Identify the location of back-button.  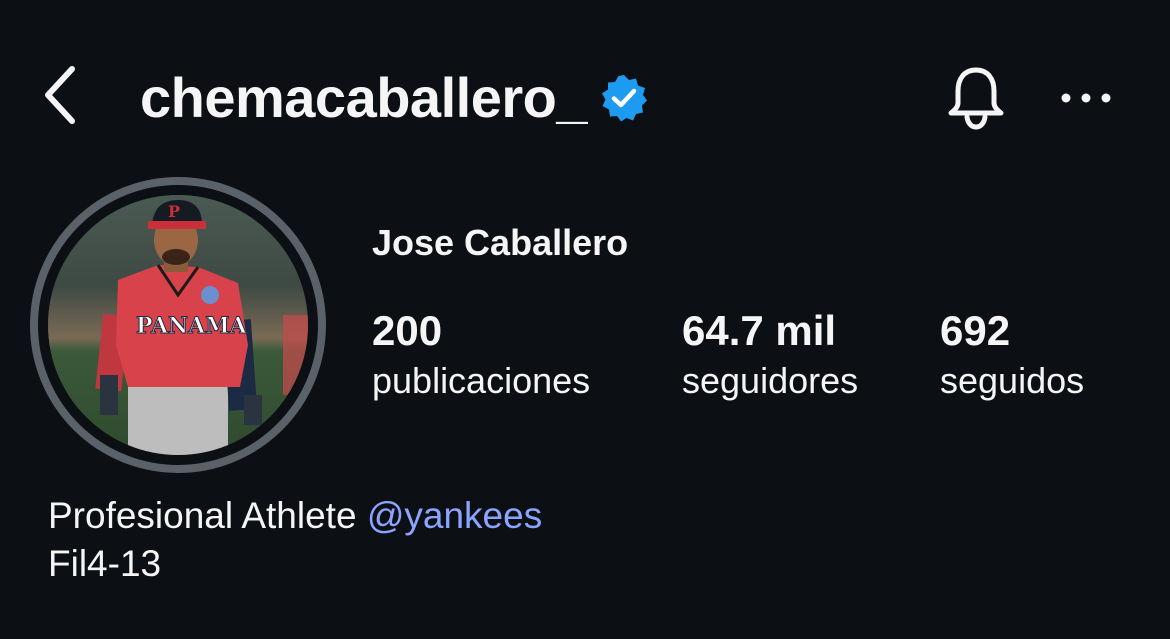
(60, 95).